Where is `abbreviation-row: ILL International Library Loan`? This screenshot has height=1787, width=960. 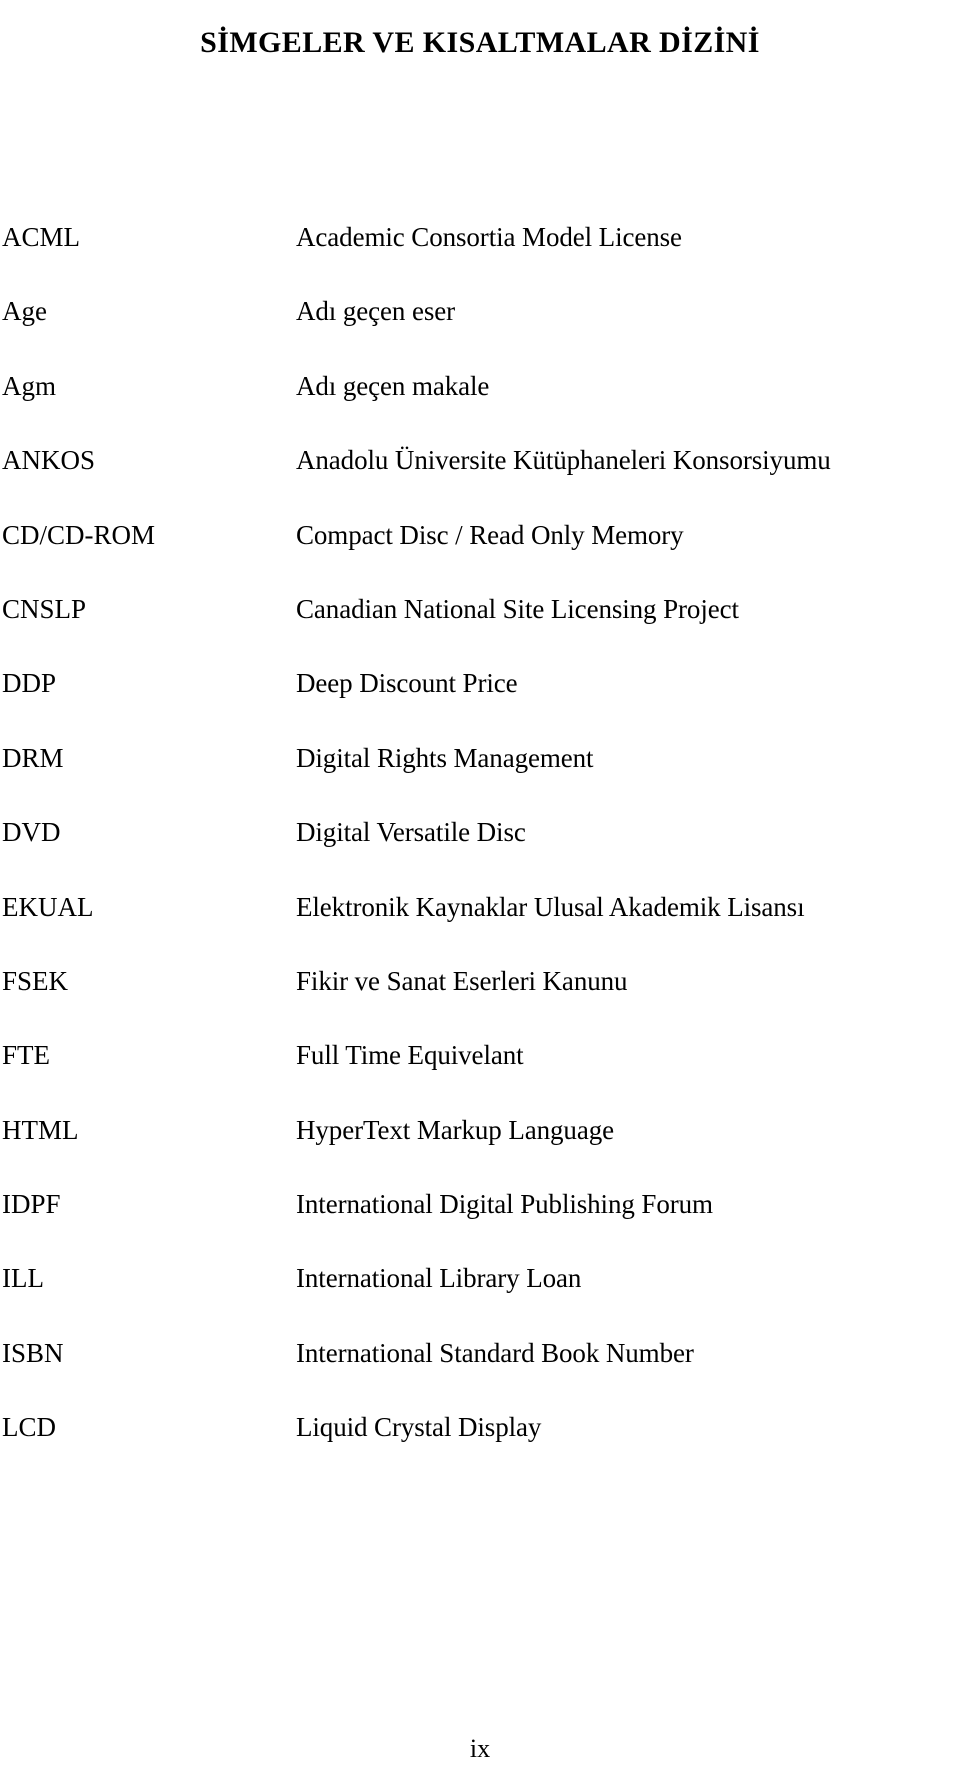
abbreviation-row: ILL International Library Loan is located at coordinates (480, 1300).